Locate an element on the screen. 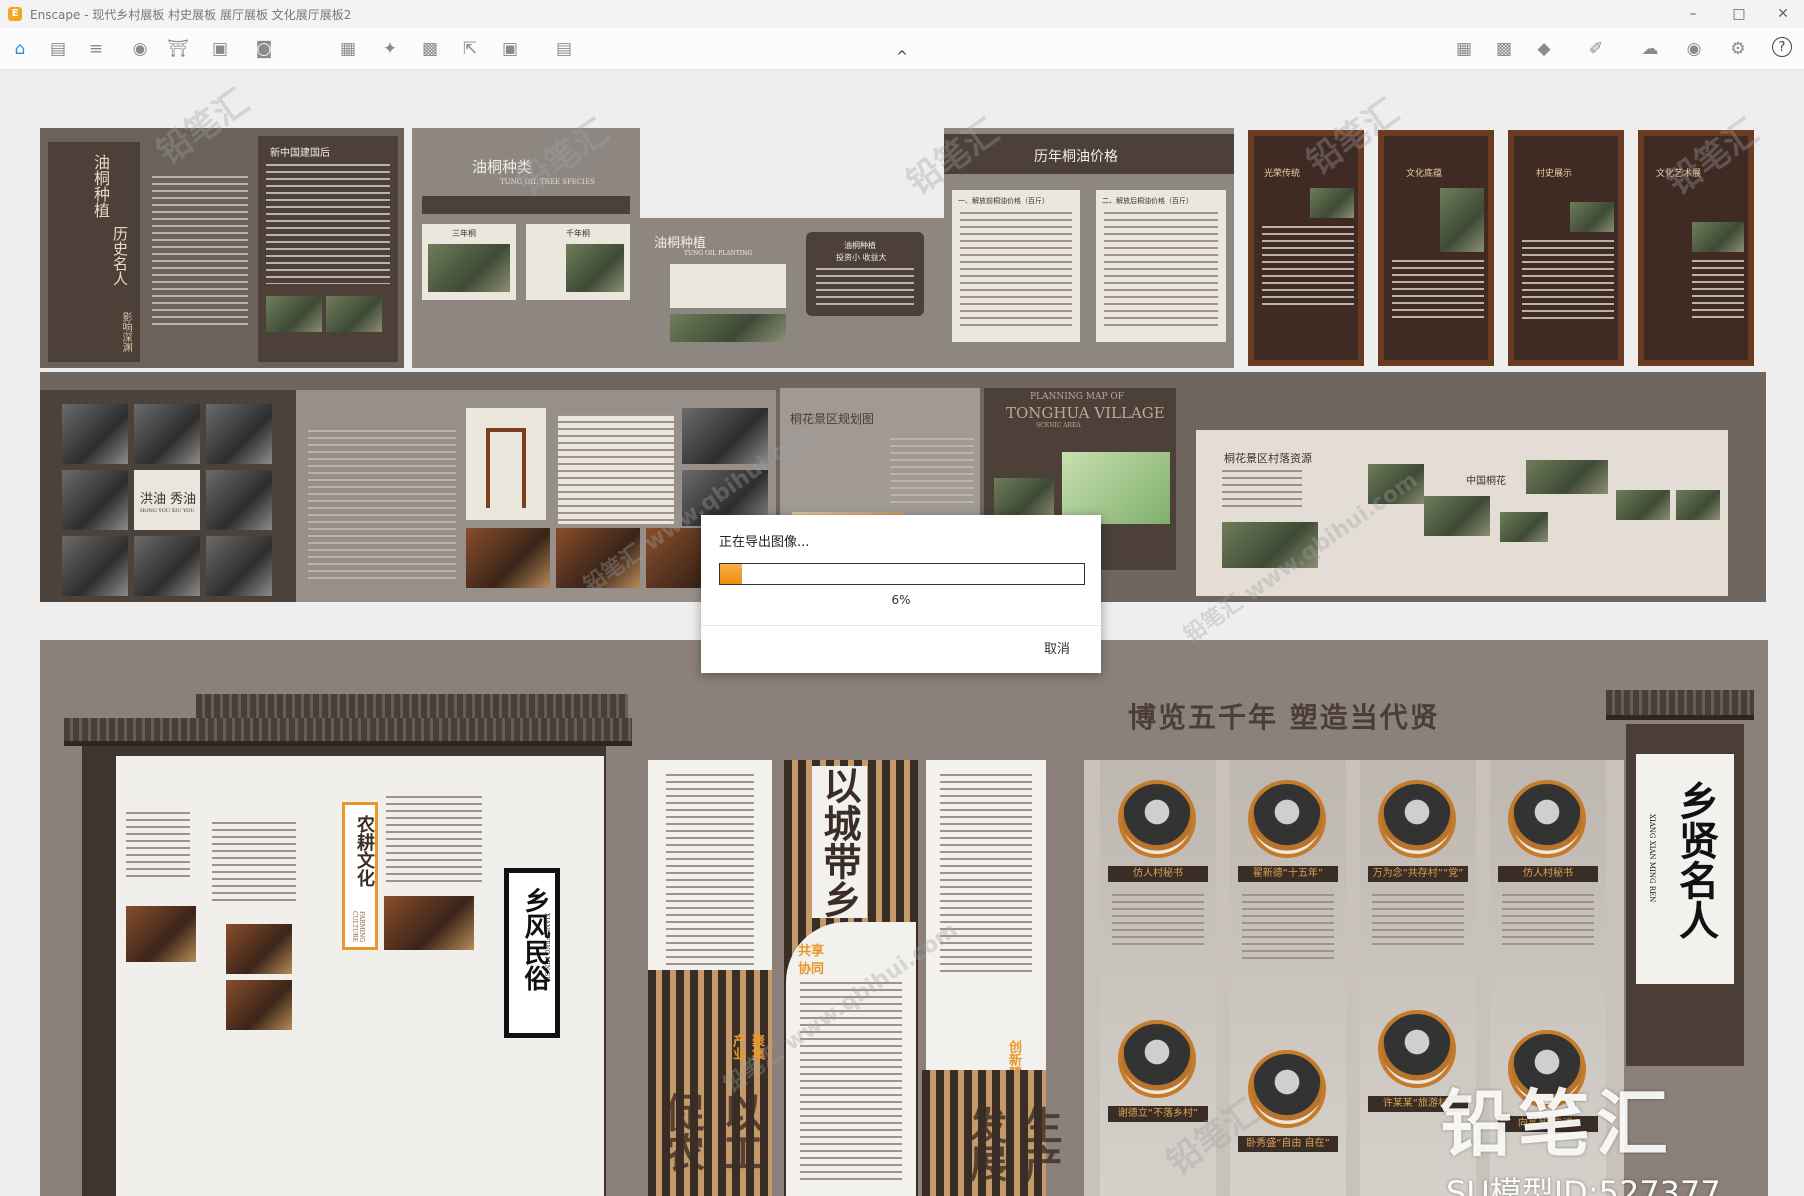  price-header: 历年桐油价格 is located at coordinates (1089, 154).